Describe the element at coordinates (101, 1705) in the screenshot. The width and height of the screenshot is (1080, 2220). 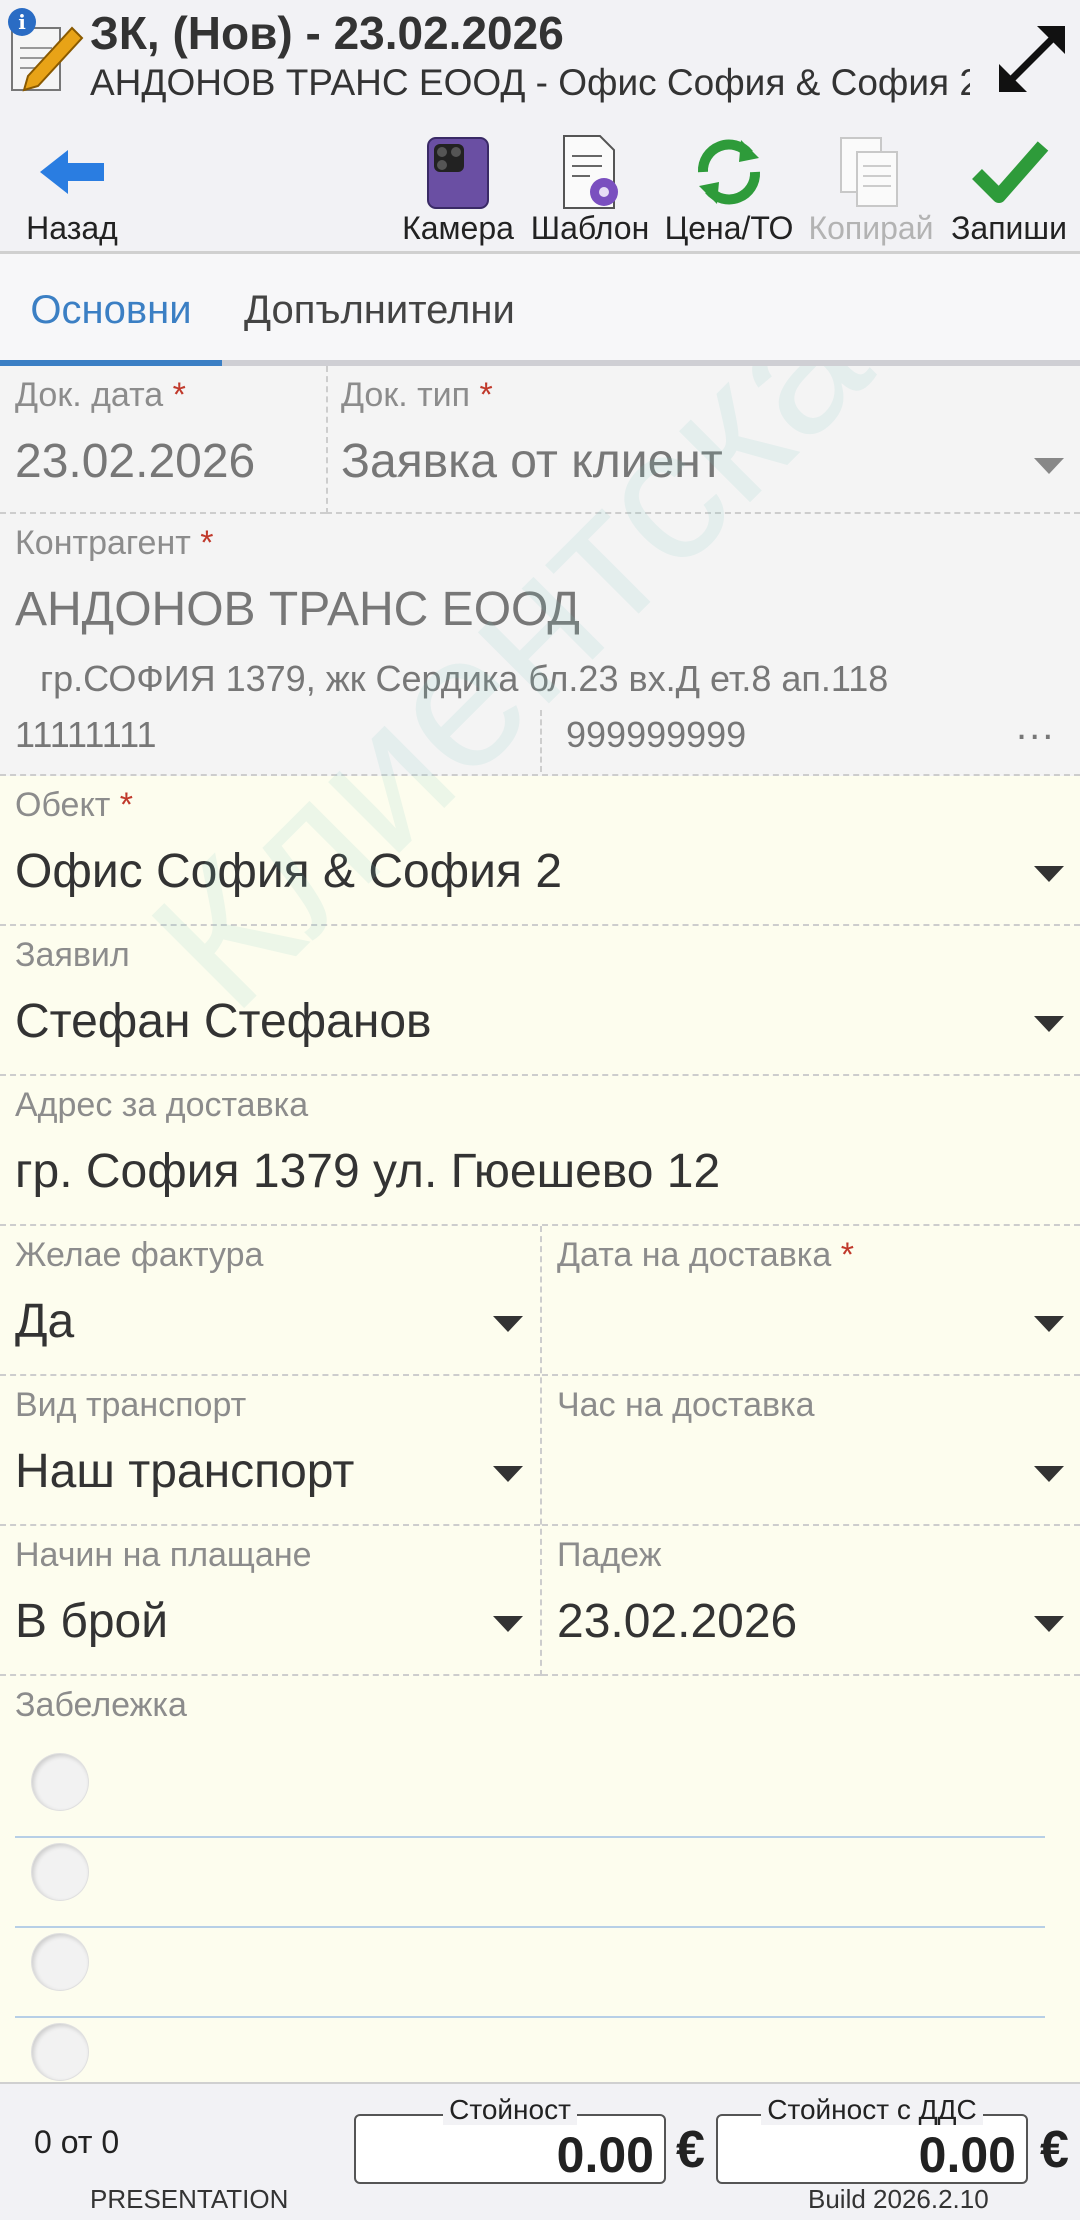
I see `note-label: Забележка` at that location.